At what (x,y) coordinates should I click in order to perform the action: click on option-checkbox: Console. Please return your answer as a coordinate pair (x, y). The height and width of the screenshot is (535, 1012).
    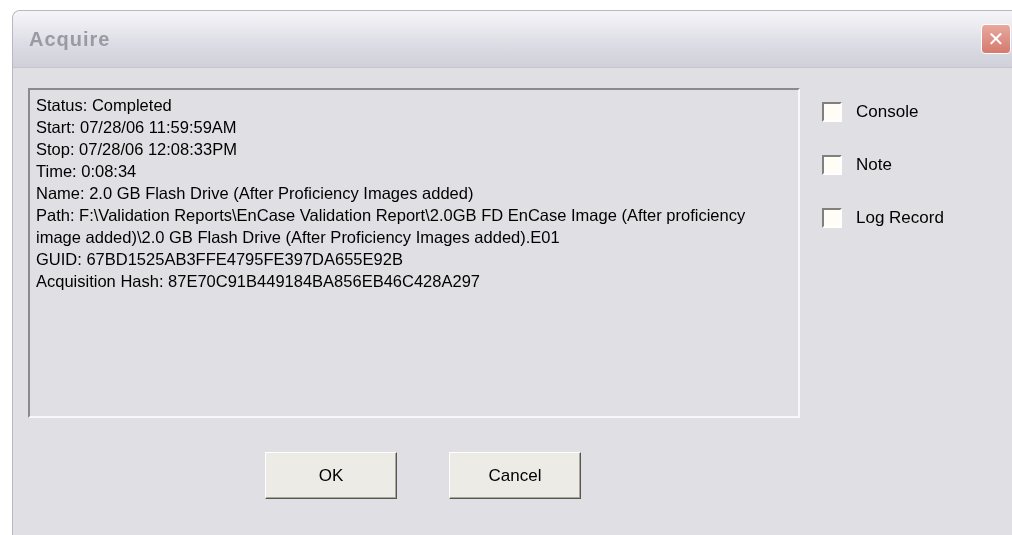
    Looking at the image, I should click on (883, 112).